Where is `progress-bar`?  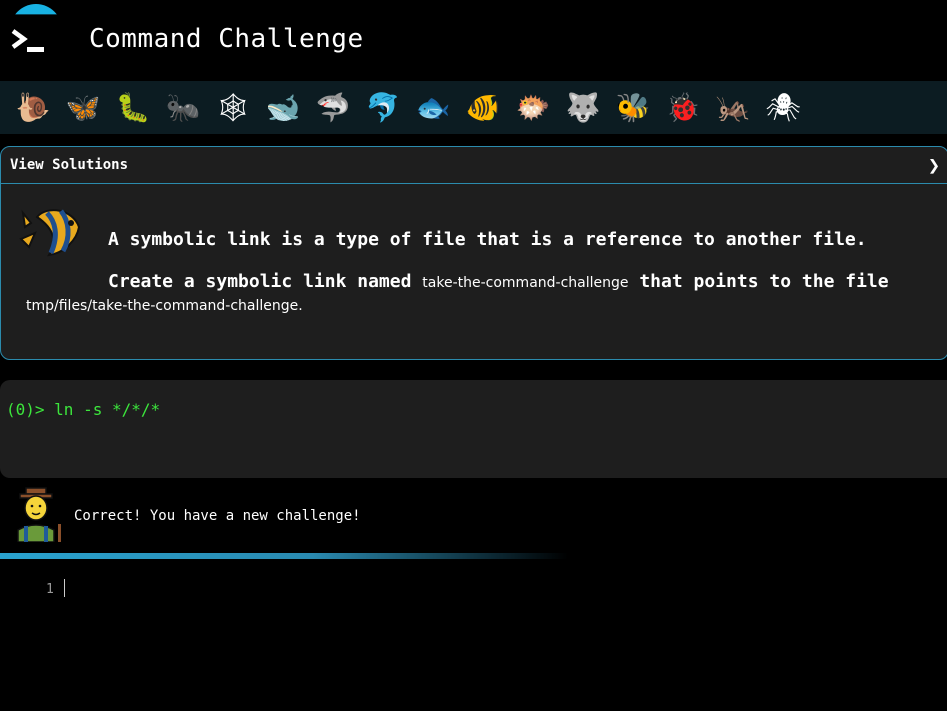
progress-bar is located at coordinates (284, 556).